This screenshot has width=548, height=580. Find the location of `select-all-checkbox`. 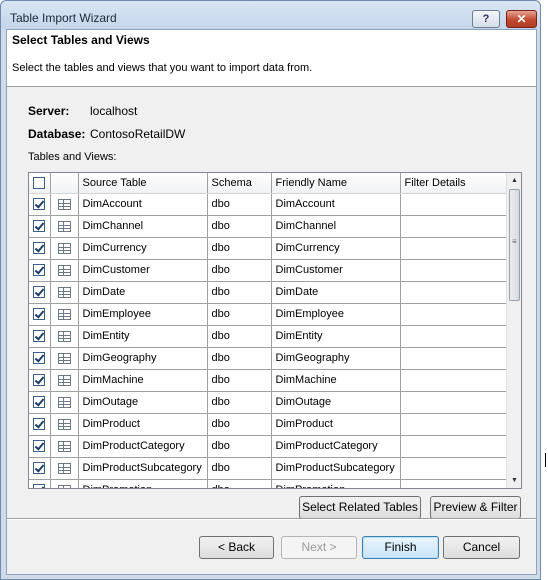

select-all-checkbox is located at coordinates (39, 182).